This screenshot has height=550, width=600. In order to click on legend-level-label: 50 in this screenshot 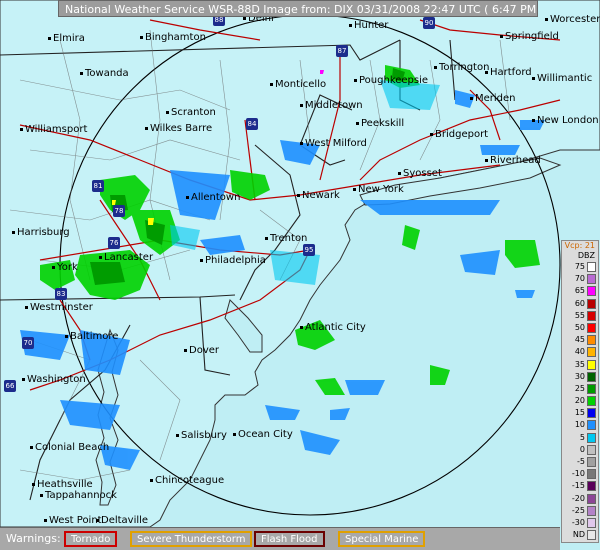, I will do `click(579, 327)`.